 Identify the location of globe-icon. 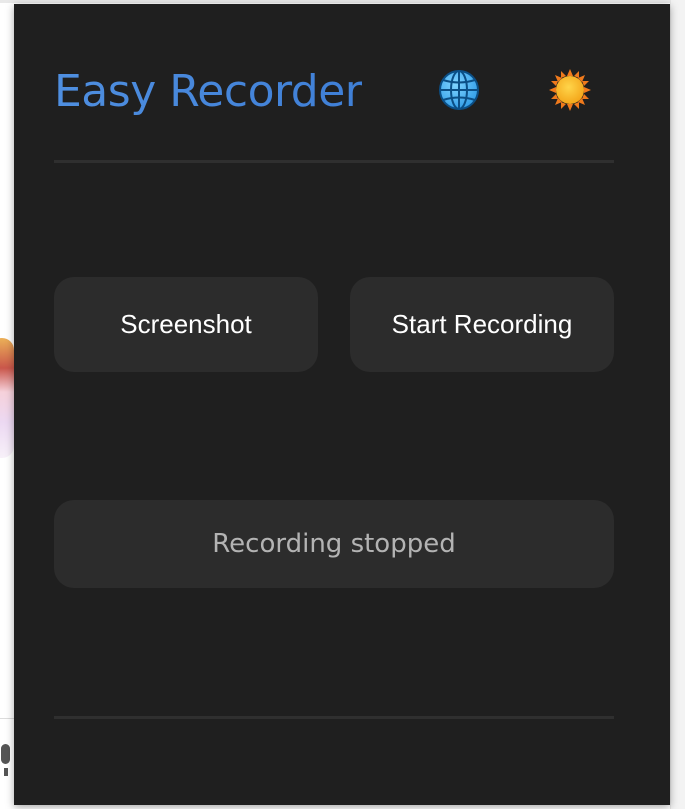
(459, 90).